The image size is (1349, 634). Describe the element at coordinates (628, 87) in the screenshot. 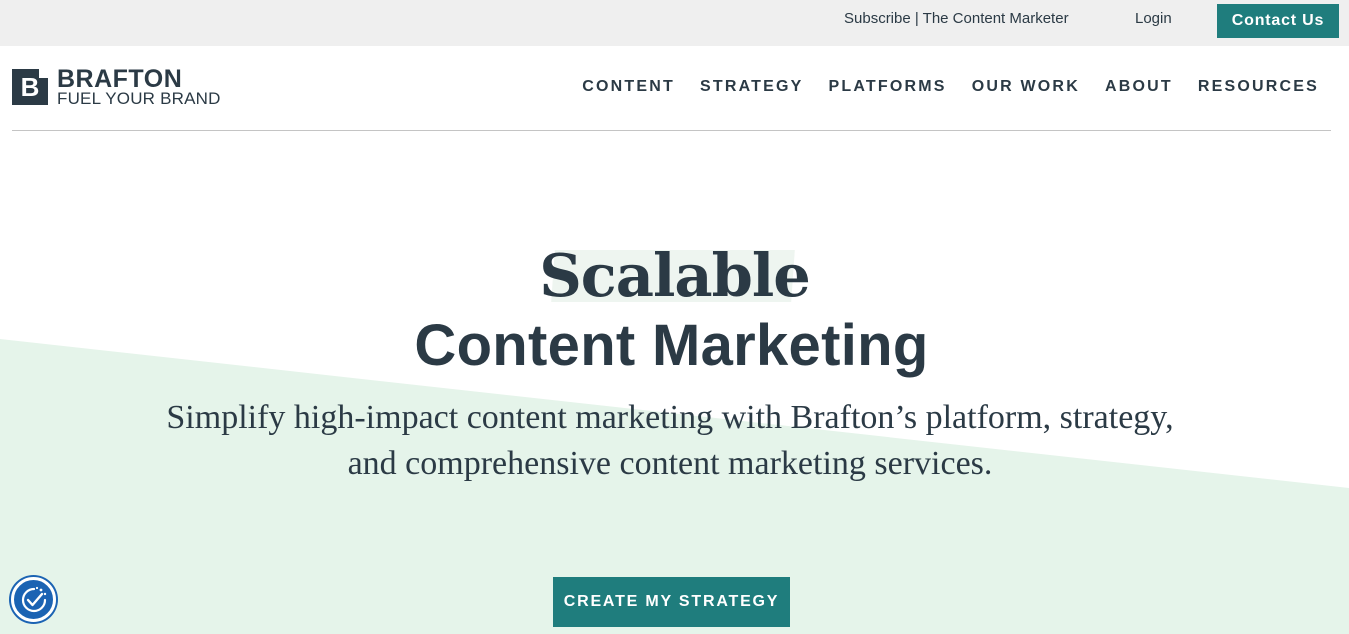

I see `nav-item-content: CONTENT` at that location.